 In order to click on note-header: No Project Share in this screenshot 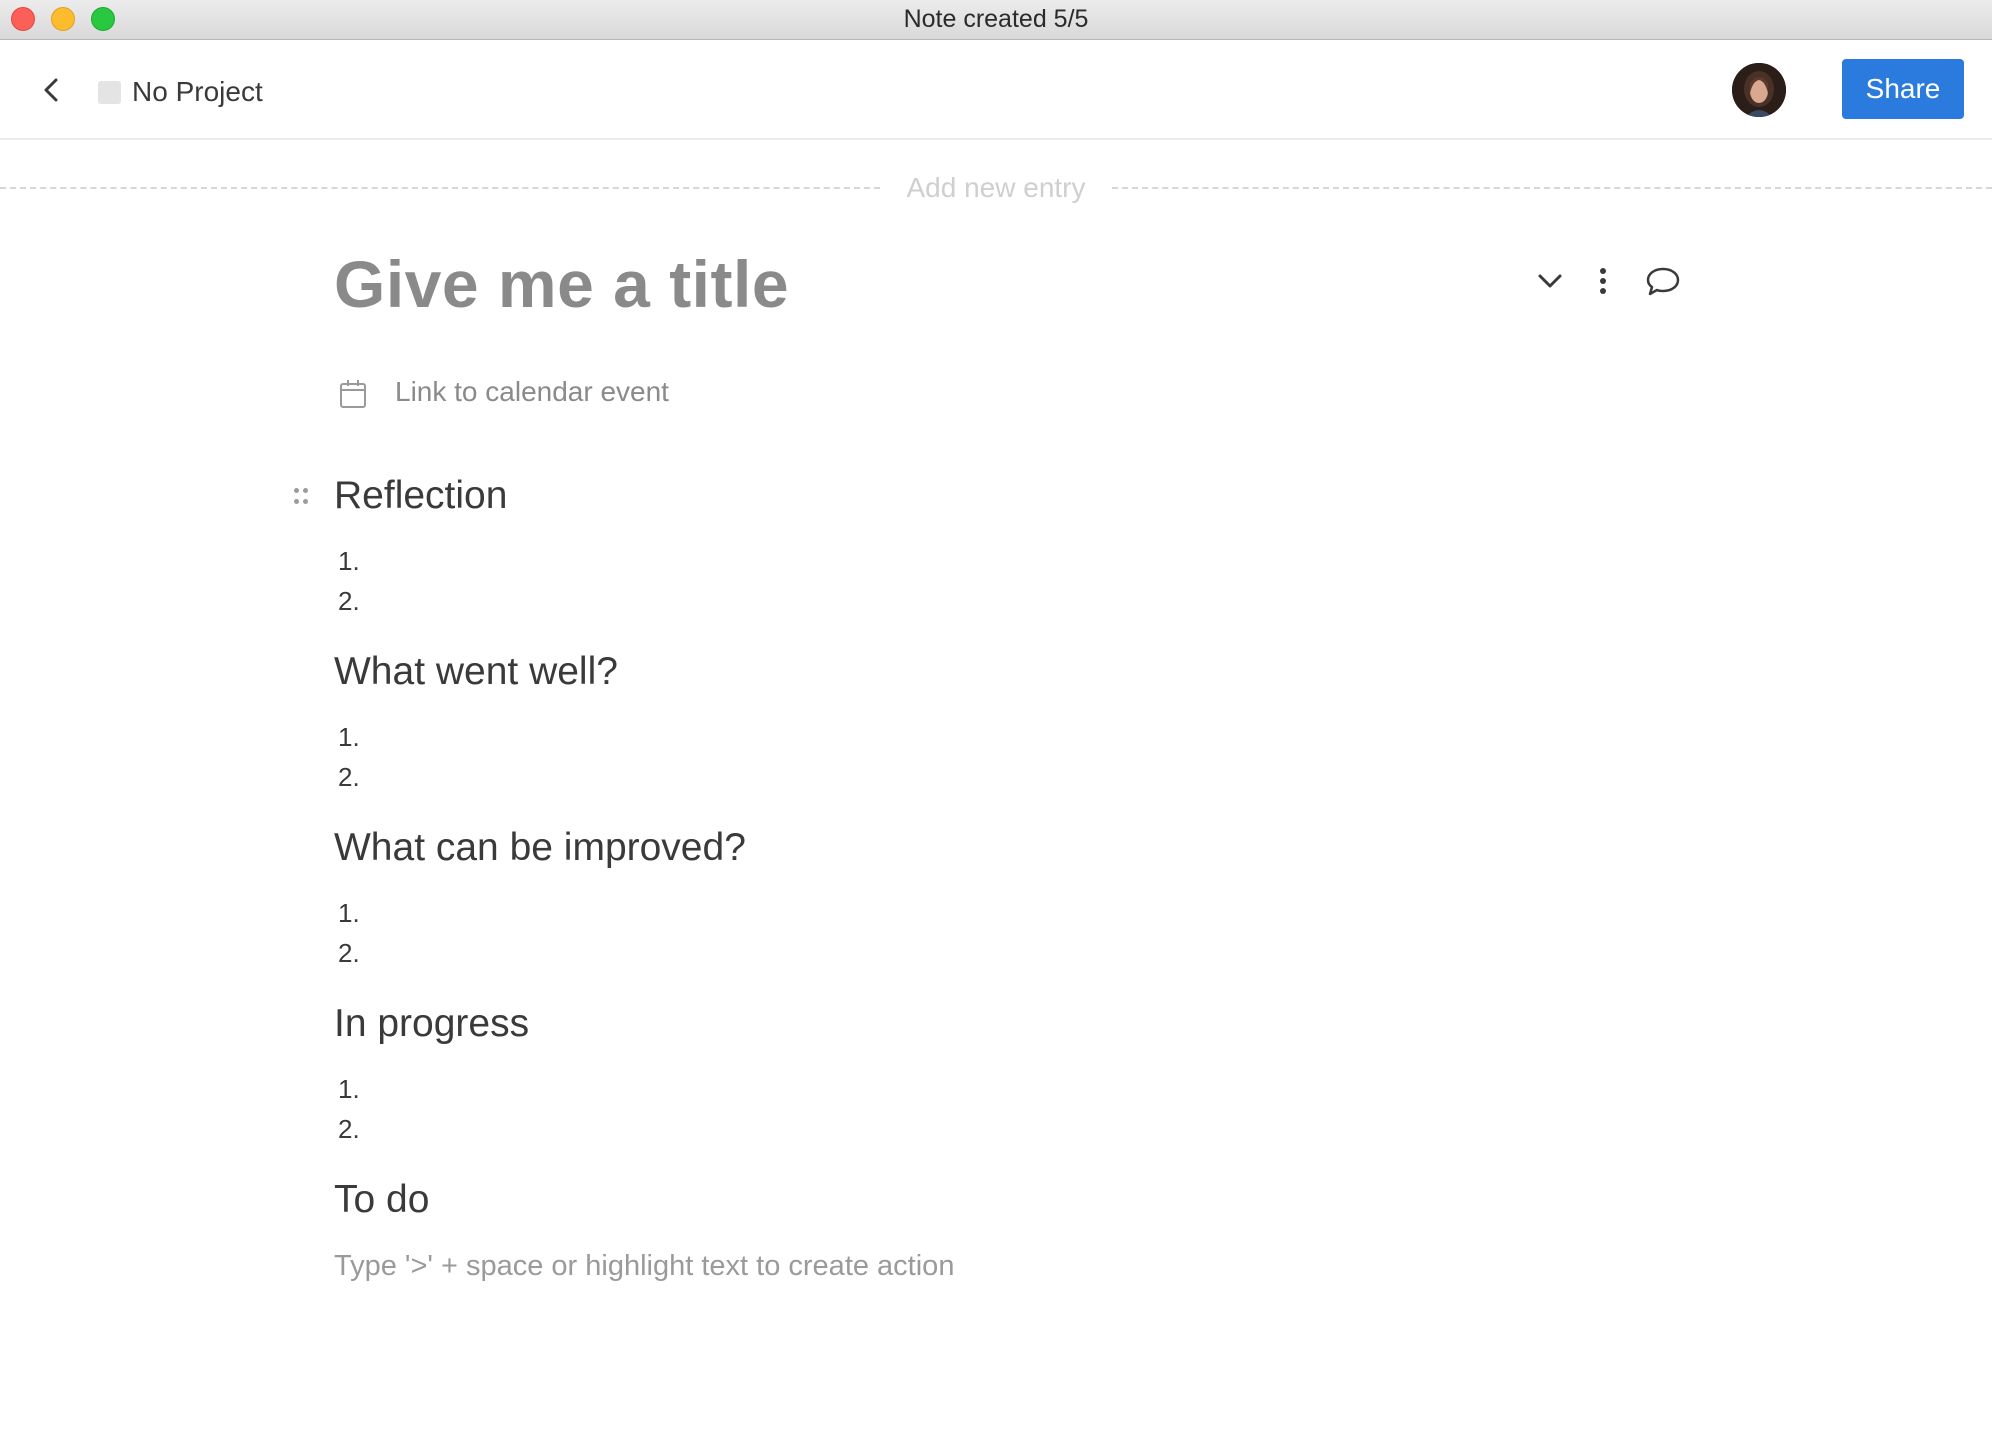, I will do `click(996, 90)`.